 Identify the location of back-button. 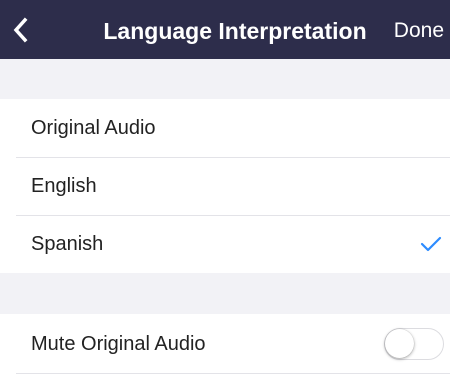
(30, 30).